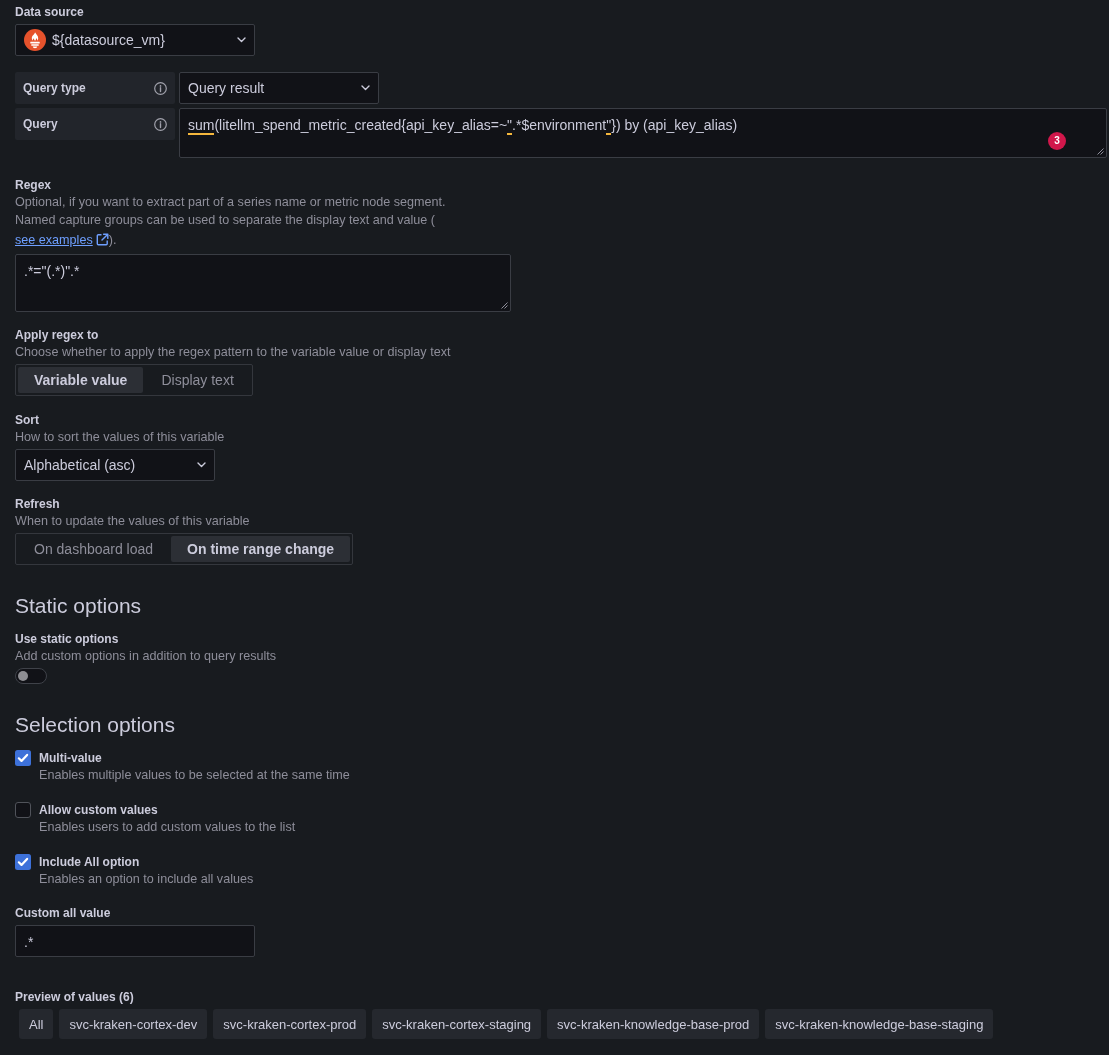  I want to click on radio-option: Display text, so click(197, 380).